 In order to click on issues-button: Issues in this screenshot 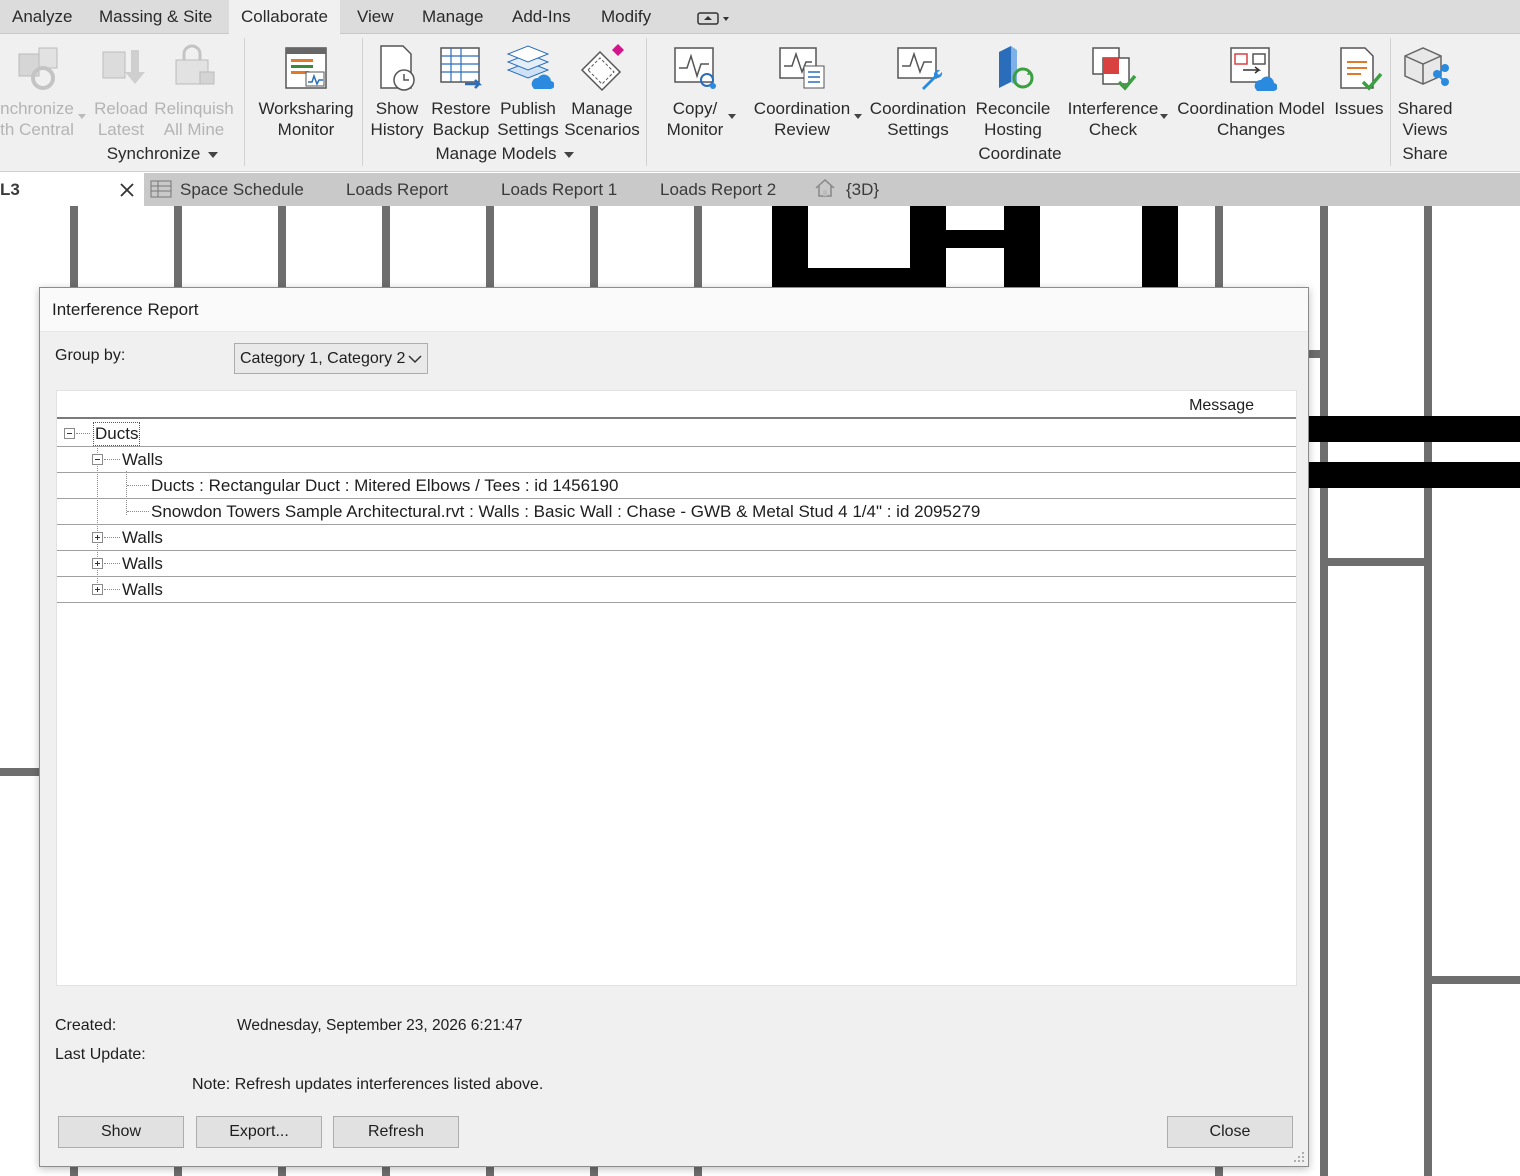, I will do `click(1359, 79)`.